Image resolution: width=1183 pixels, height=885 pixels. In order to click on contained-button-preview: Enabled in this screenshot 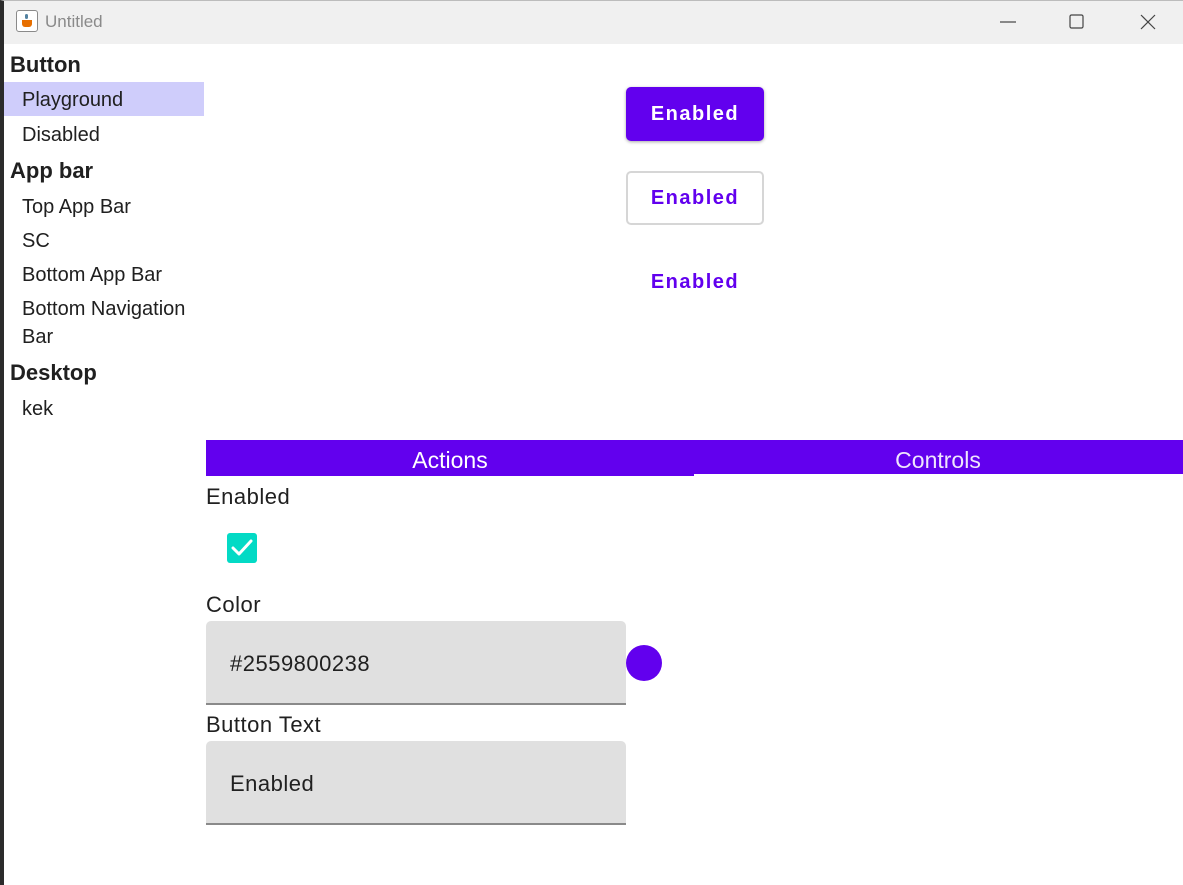, I will do `click(695, 114)`.